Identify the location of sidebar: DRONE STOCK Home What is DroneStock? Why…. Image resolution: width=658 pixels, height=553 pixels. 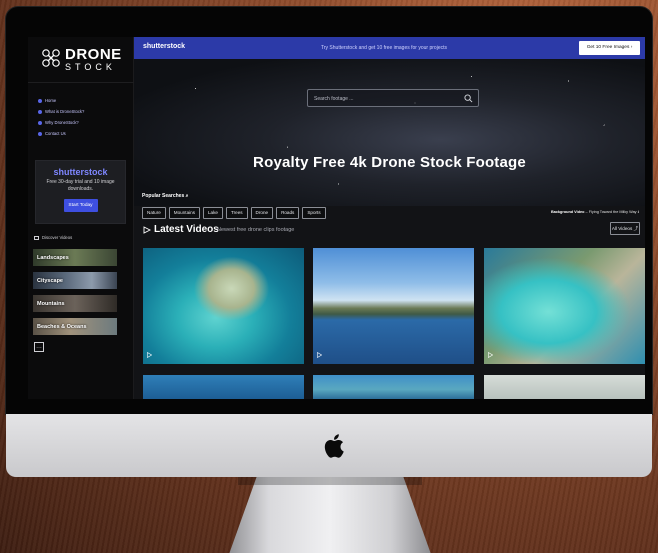
(81, 218).